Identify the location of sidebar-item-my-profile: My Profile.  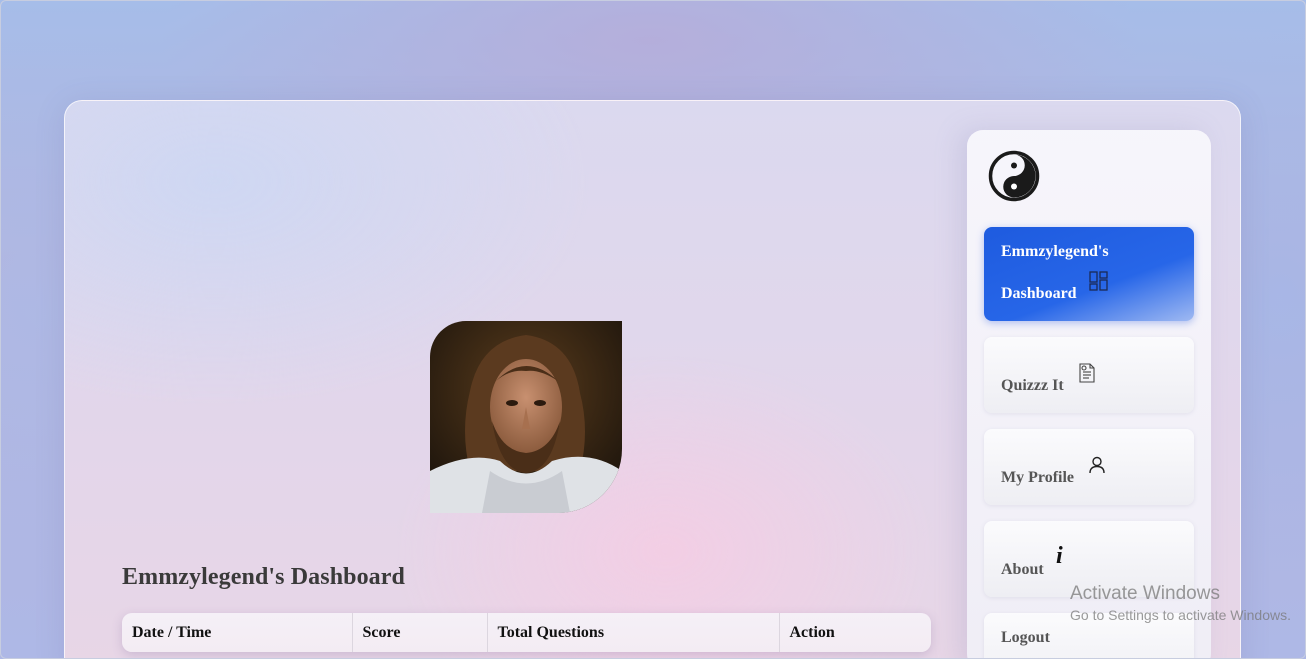
(1089, 467).